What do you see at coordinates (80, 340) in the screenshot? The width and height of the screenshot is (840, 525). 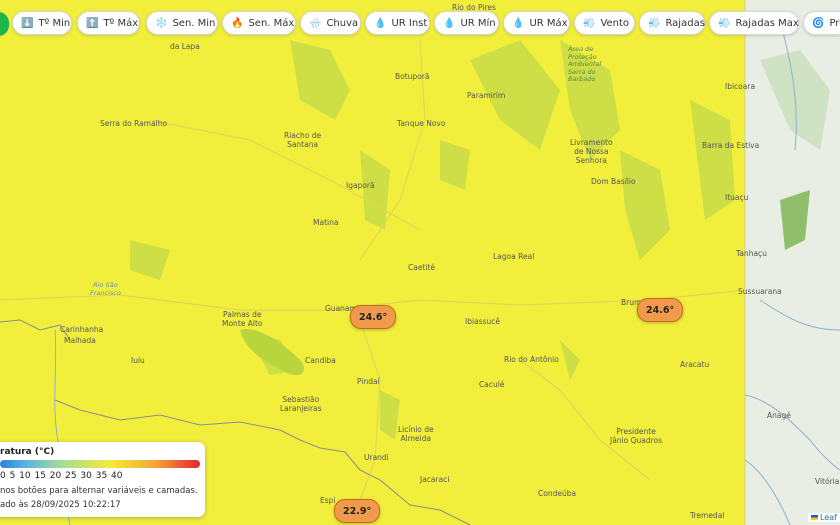 I see `place-label: Malhada` at bounding box center [80, 340].